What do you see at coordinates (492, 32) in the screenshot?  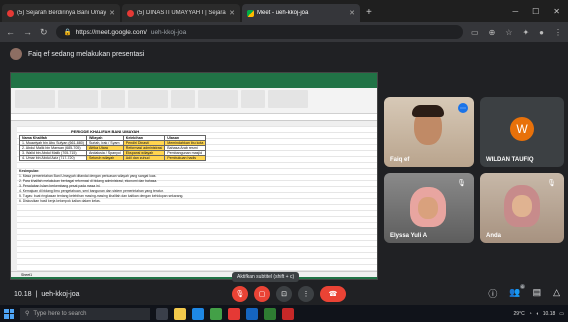 I see `zoom-icon: ⊕` at bounding box center [492, 32].